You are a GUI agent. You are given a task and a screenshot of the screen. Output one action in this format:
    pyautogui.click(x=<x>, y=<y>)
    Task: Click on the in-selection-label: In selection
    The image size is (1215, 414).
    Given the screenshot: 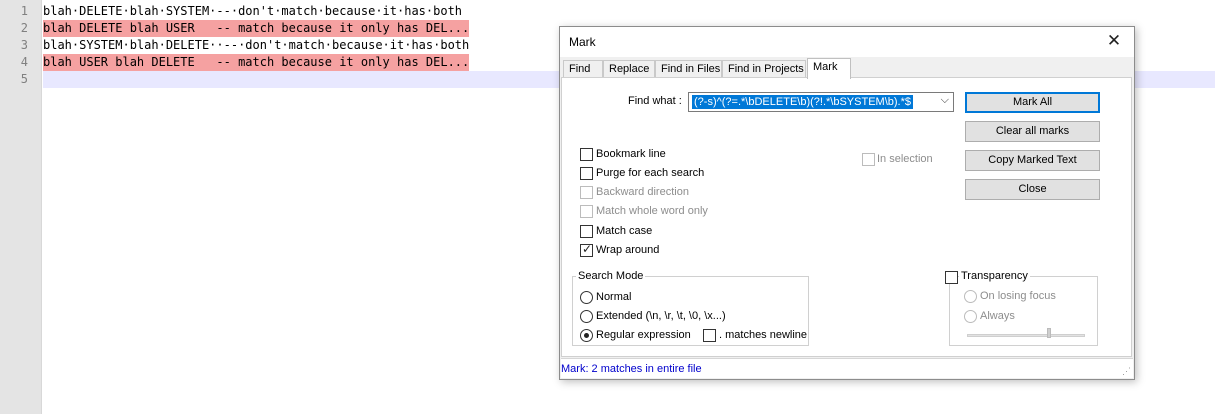 What is the action you would take?
    pyautogui.click(x=905, y=159)
    